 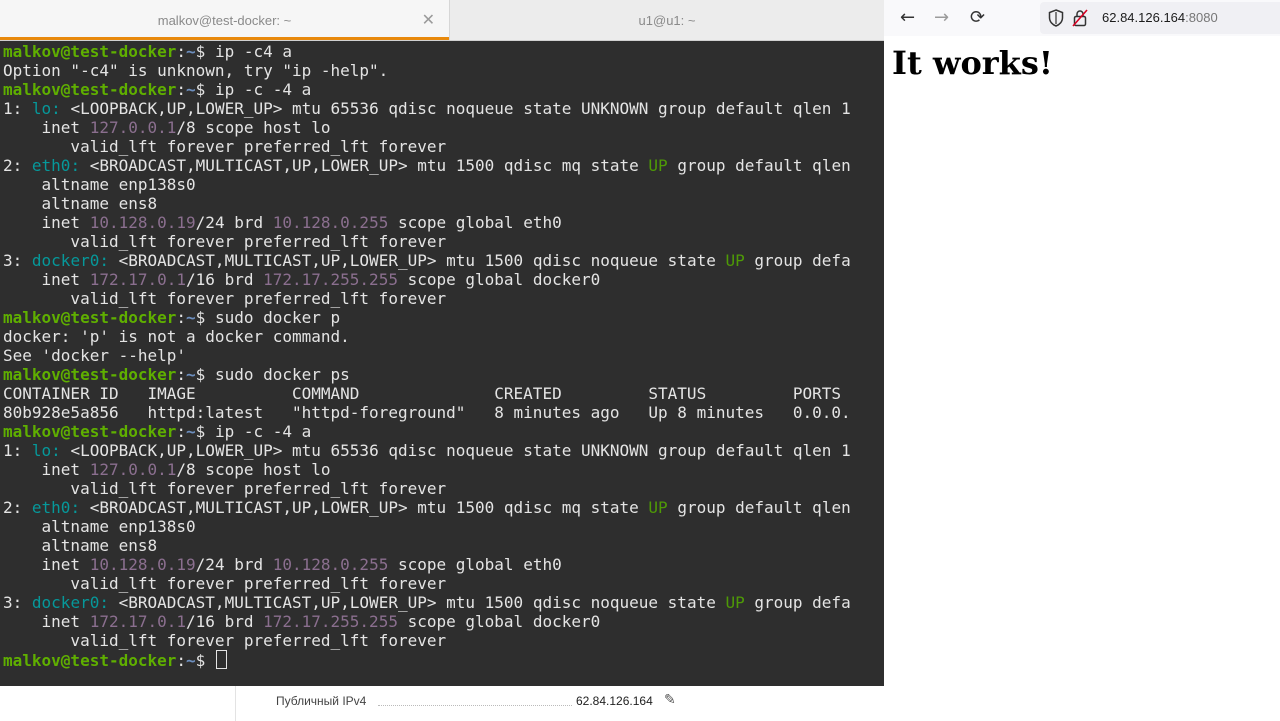 What do you see at coordinates (272, 374) in the screenshot?
I see `terminal-text: $ sudo docker ps` at bounding box center [272, 374].